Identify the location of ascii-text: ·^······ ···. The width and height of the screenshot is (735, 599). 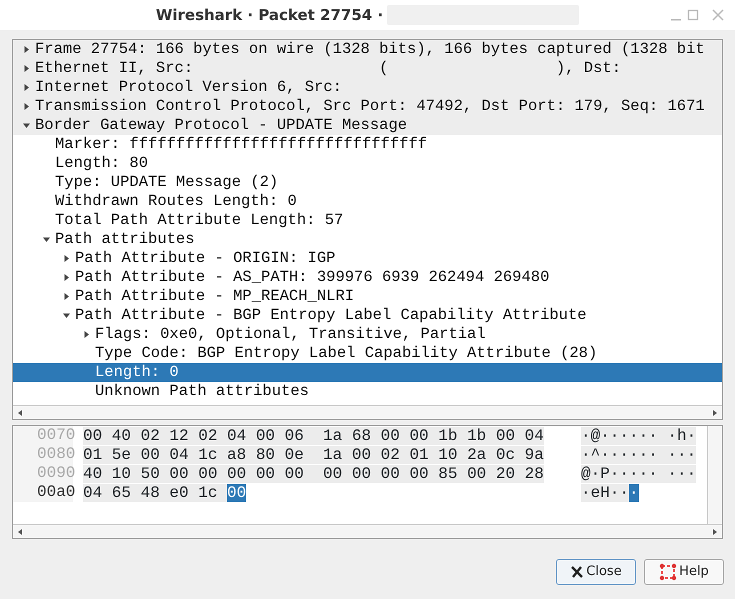
(638, 455).